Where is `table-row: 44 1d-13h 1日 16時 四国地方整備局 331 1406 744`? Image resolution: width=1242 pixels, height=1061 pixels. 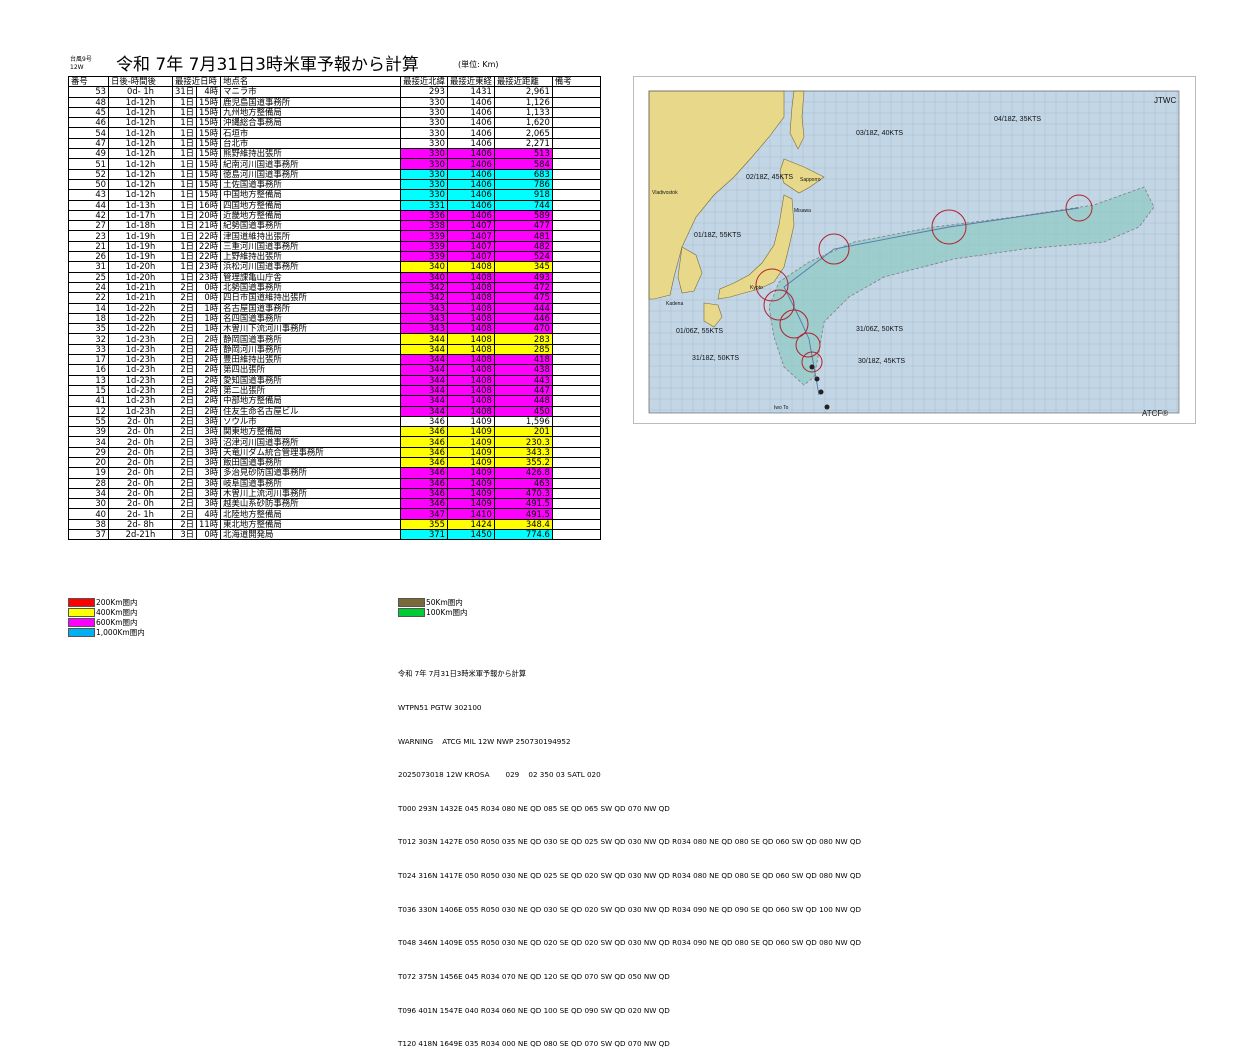
table-row: 44 1d-13h 1日 16時 四国地方整備局 331 1406 744 is located at coordinates (334, 205).